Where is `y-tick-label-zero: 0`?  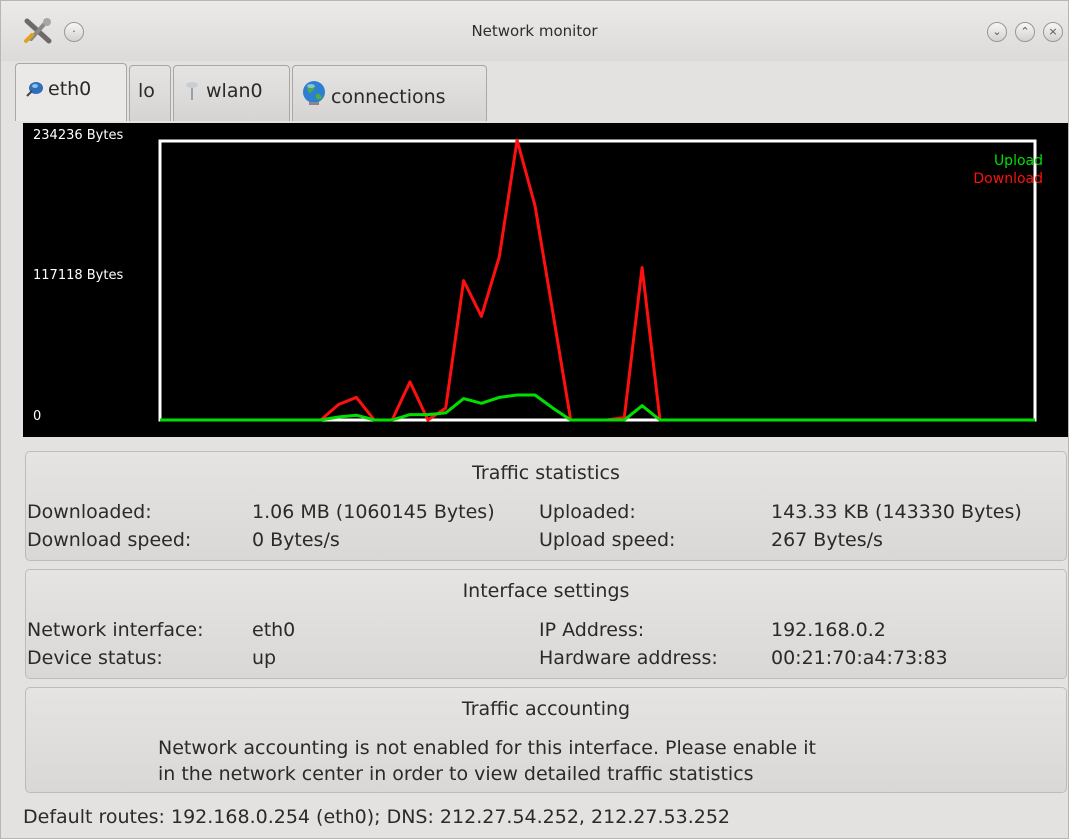 y-tick-label-zero: 0 is located at coordinates (37, 416).